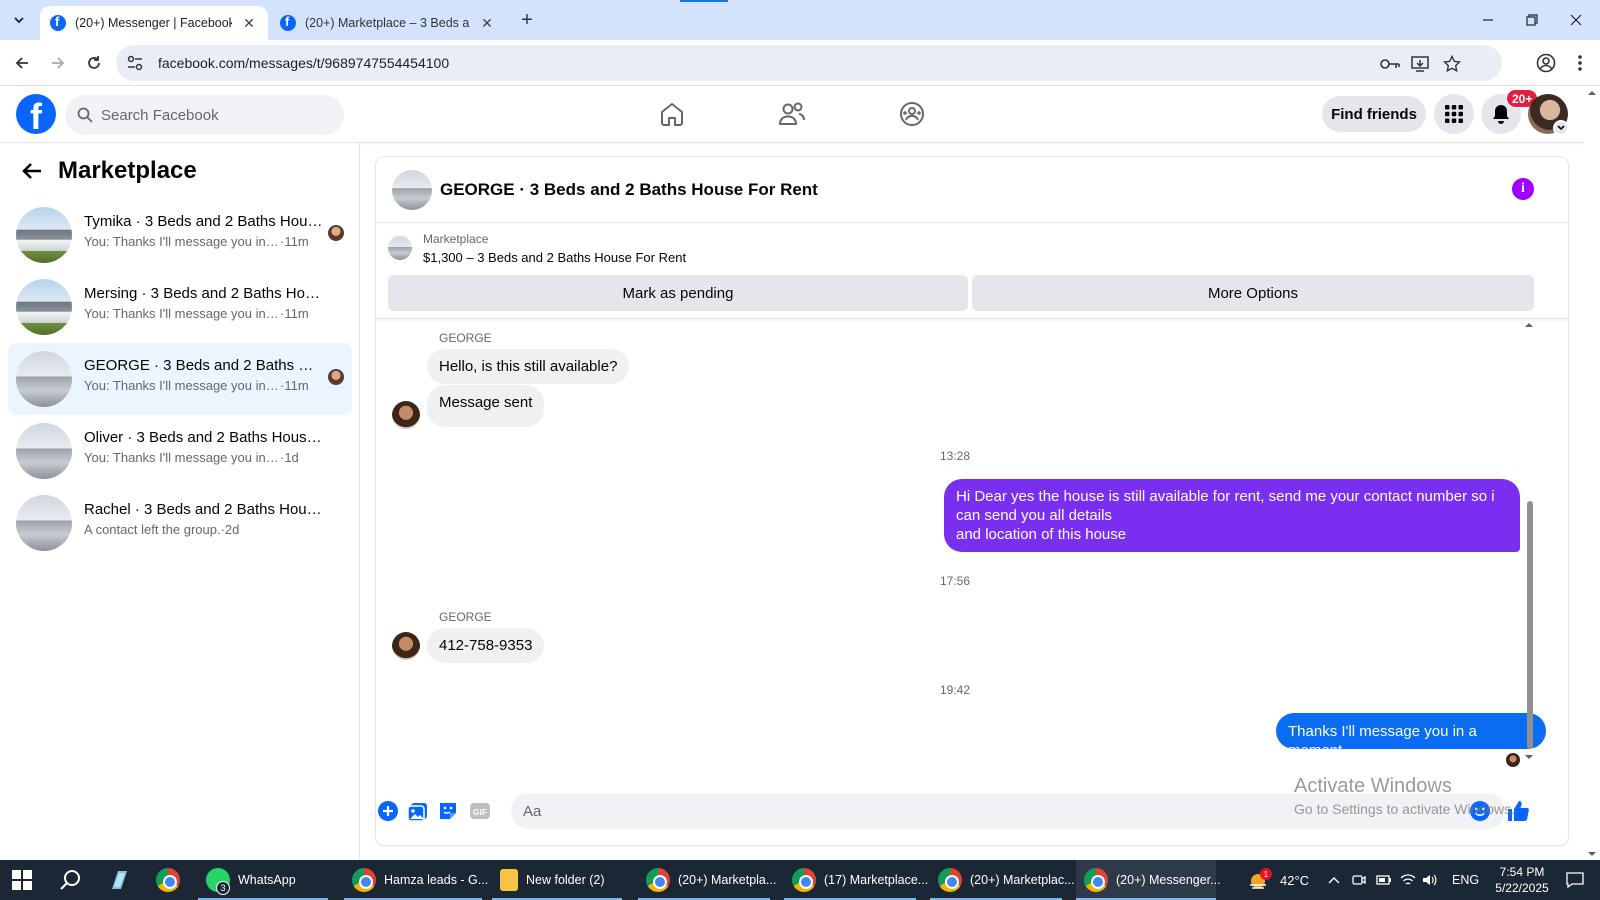 The height and width of the screenshot is (900, 1600). Describe the element at coordinates (1580, 63) in the screenshot. I see `browser-menu-button` at that location.